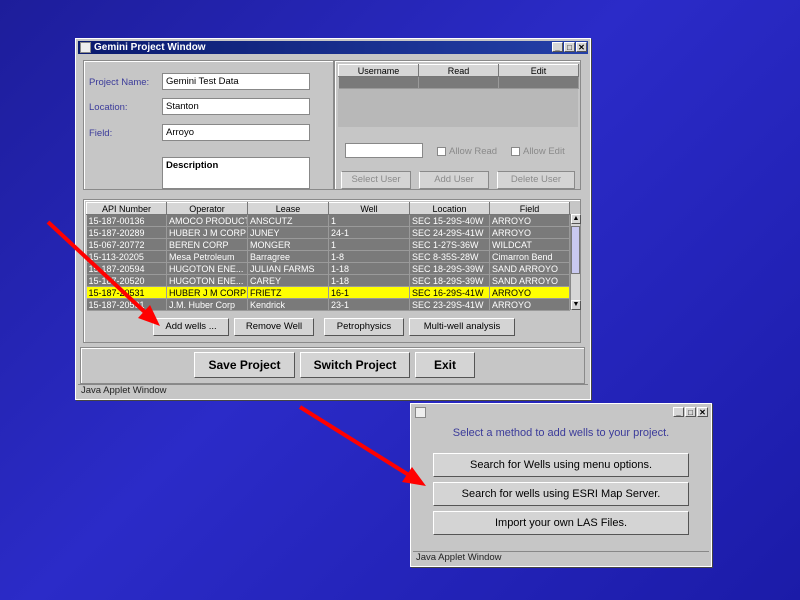  Describe the element at coordinates (561, 412) in the screenshot. I see `dialog-title-bar: _ □ ✕` at that location.